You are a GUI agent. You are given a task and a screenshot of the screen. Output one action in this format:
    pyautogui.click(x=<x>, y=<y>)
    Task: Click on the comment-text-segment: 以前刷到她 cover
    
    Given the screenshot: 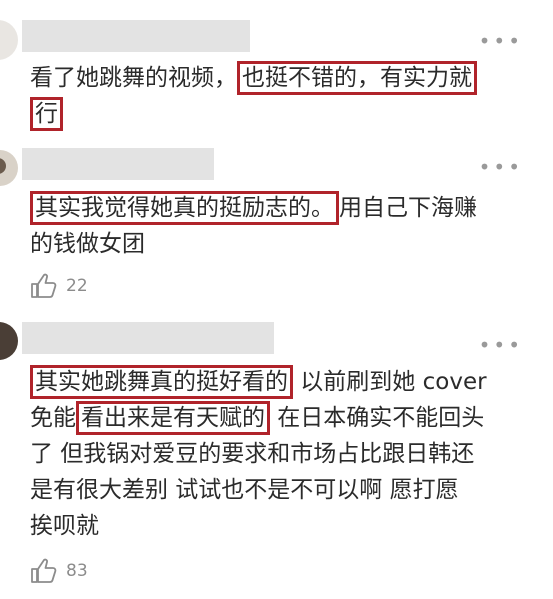 What is the action you would take?
    pyautogui.click(x=390, y=382)
    